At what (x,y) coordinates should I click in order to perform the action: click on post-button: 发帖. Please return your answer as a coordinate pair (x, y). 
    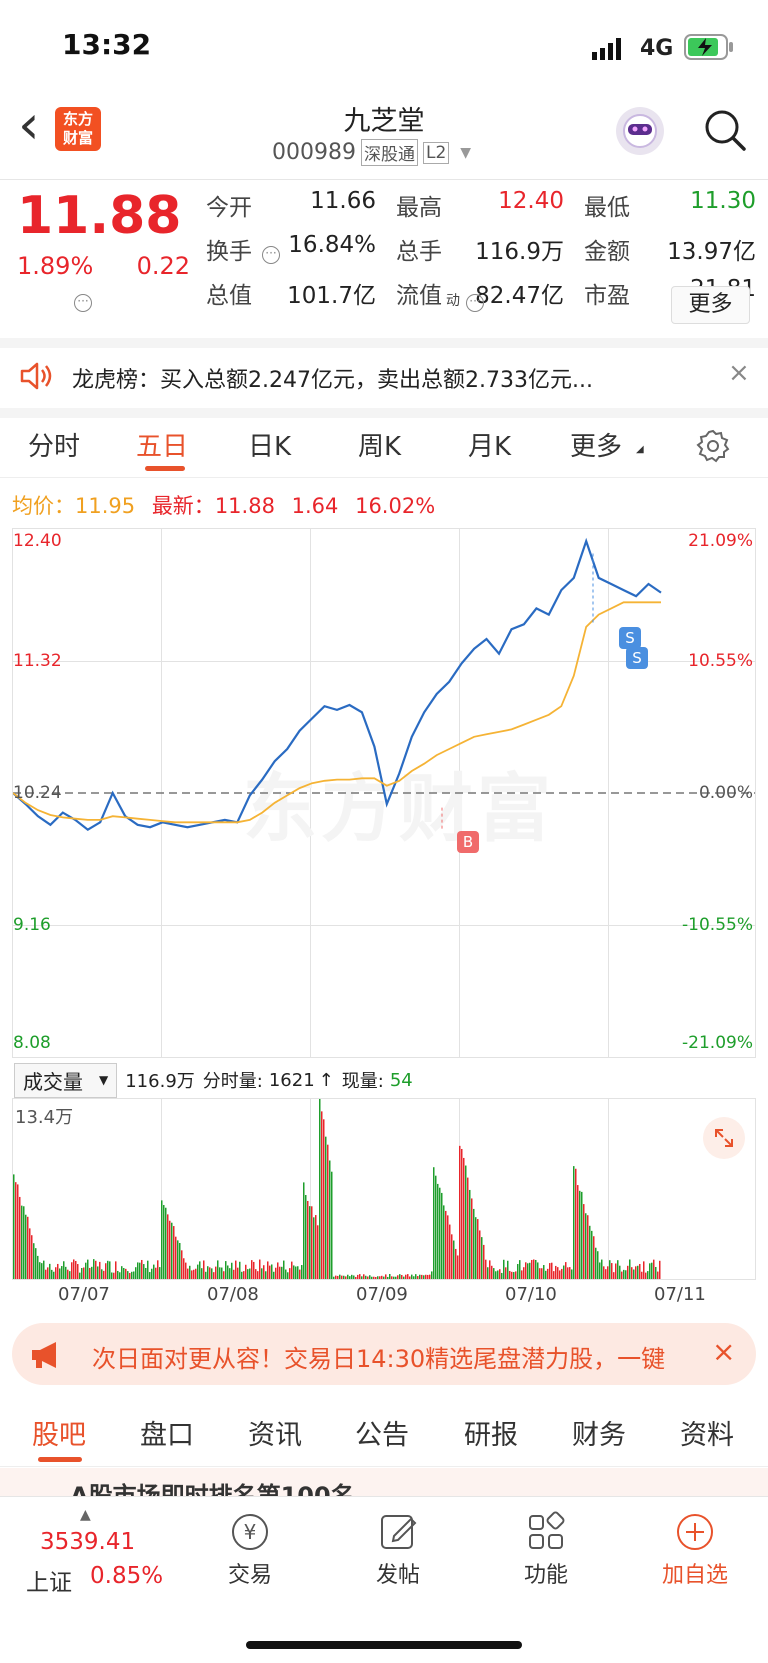
    Looking at the image, I should click on (398, 1550).